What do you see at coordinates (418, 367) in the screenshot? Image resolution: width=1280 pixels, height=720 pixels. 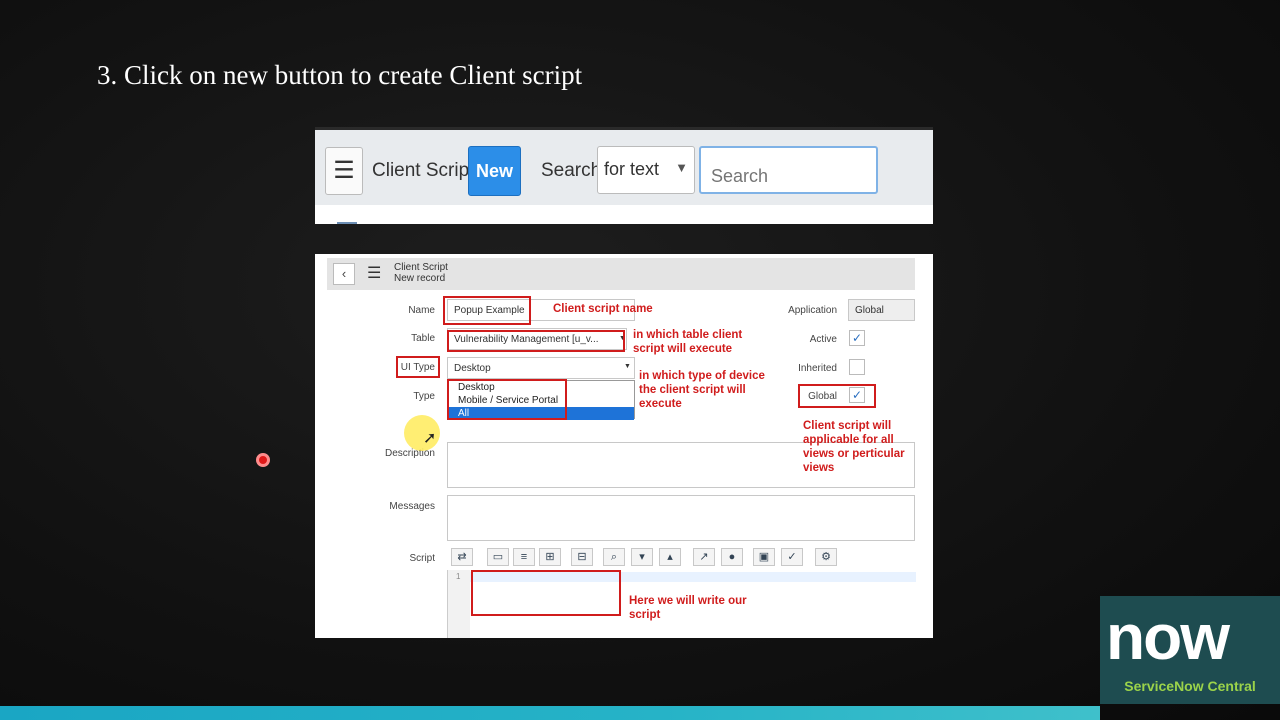 I see `ui-type-highlight-box` at bounding box center [418, 367].